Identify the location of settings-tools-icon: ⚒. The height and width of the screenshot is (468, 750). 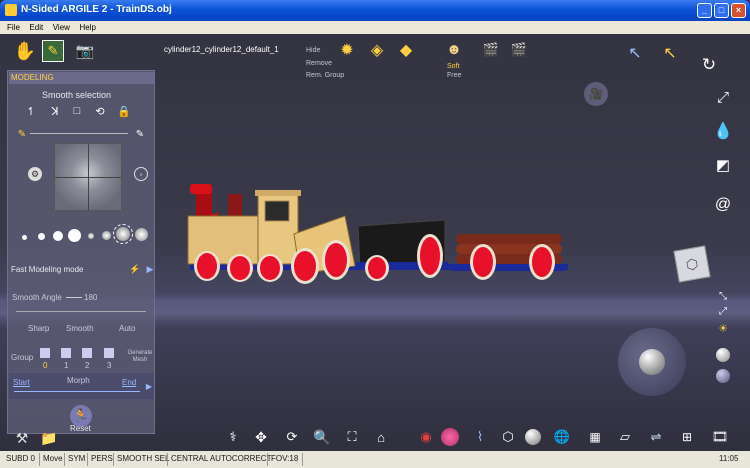
(22, 438).